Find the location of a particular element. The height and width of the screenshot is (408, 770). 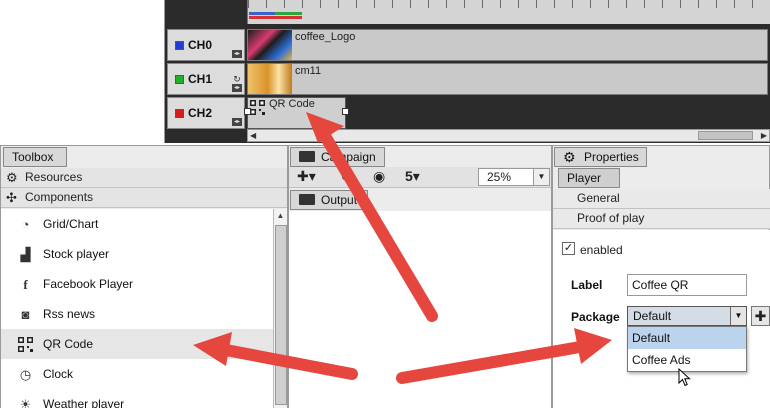

annotation-arrow-to-clip is located at coordinates (377, 223).